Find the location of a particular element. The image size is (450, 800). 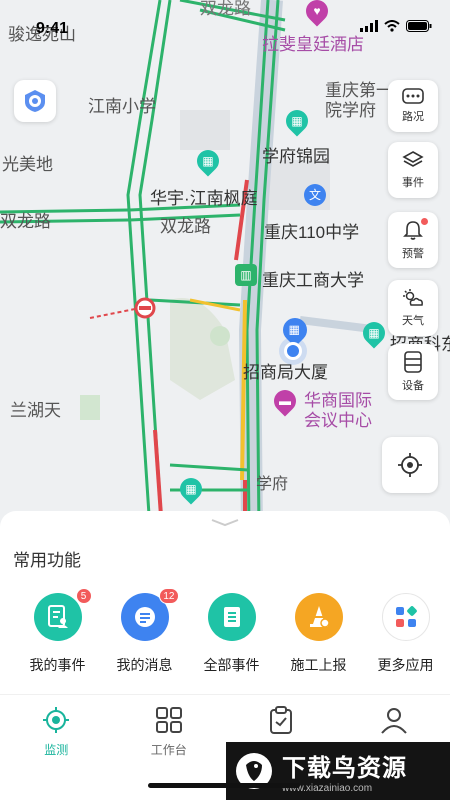

clipboard-icon is located at coordinates (281, 720).